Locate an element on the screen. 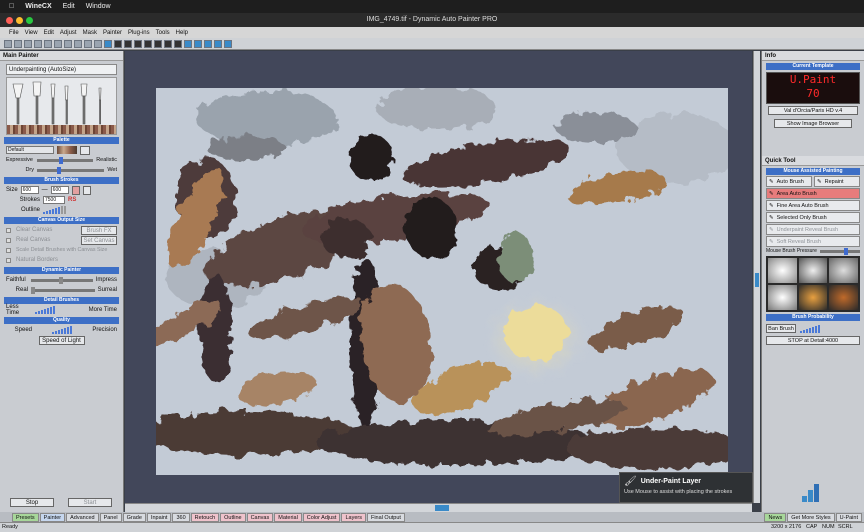 Image resolution: width=864 pixels, height=532 pixels. selected-only-brush-button: ✎ Selected Only Brush is located at coordinates (813, 217).